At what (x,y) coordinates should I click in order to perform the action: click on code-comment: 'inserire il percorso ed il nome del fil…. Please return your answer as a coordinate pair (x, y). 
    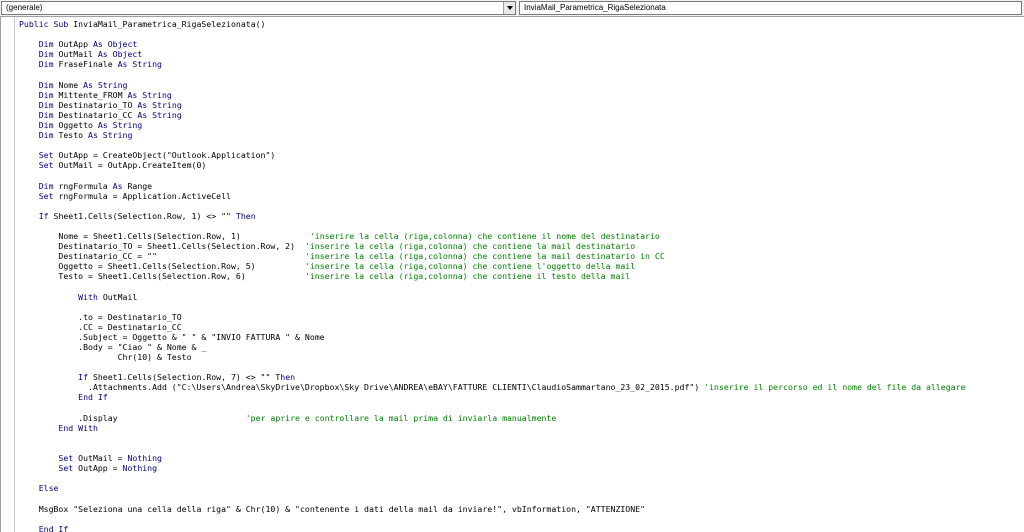
    Looking at the image, I should click on (835, 387).